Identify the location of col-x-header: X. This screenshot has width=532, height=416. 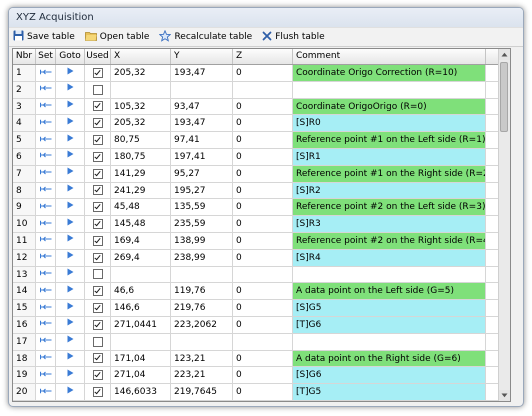
(141, 56).